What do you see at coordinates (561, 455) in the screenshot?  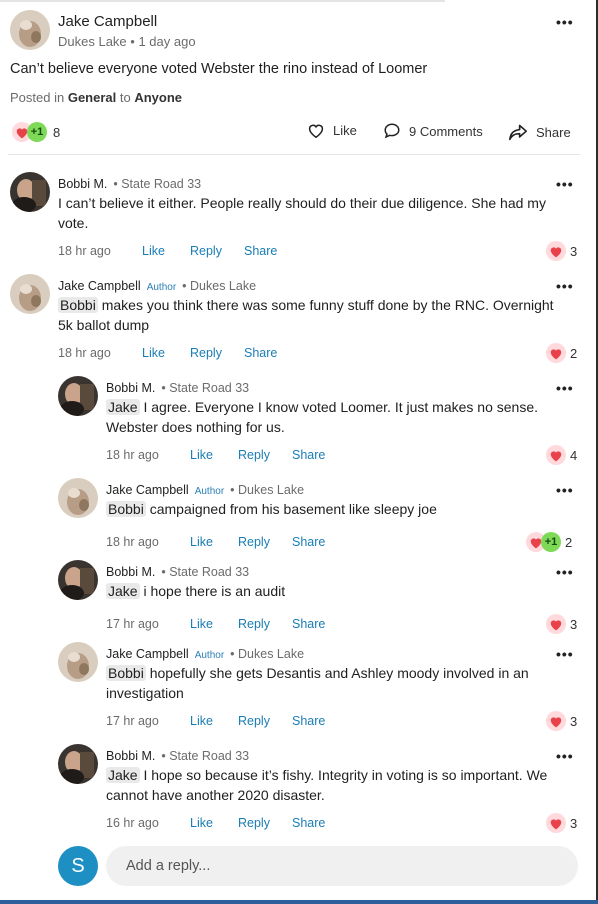 I see `comment-reactions: 4` at bounding box center [561, 455].